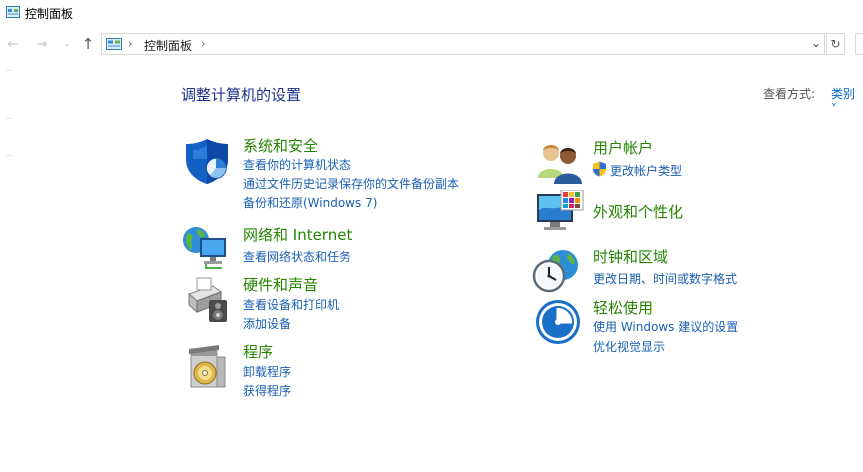  What do you see at coordinates (463, 44) in the screenshot?
I see `address-bar: › 控制面板 › ⌄` at bounding box center [463, 44].